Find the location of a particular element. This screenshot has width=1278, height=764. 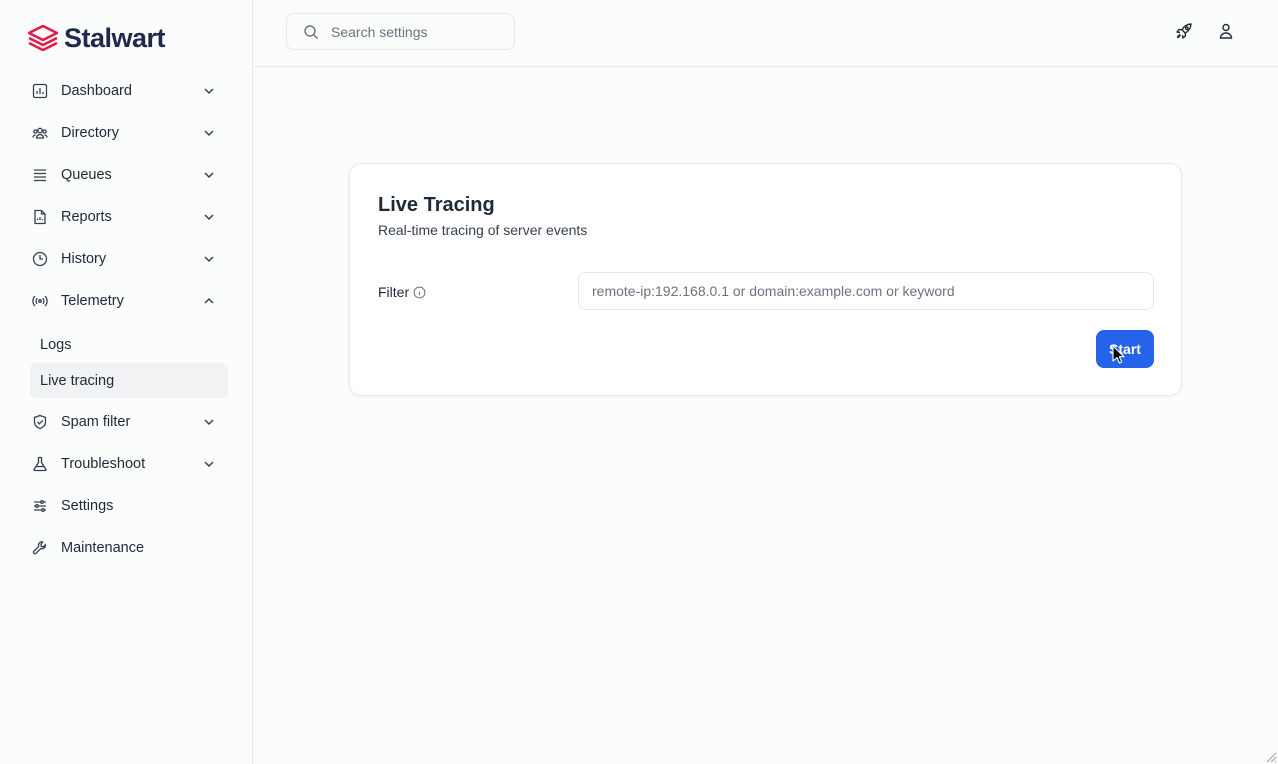

sidebar-item-logs: Logs is located at coordinates (129, 344).